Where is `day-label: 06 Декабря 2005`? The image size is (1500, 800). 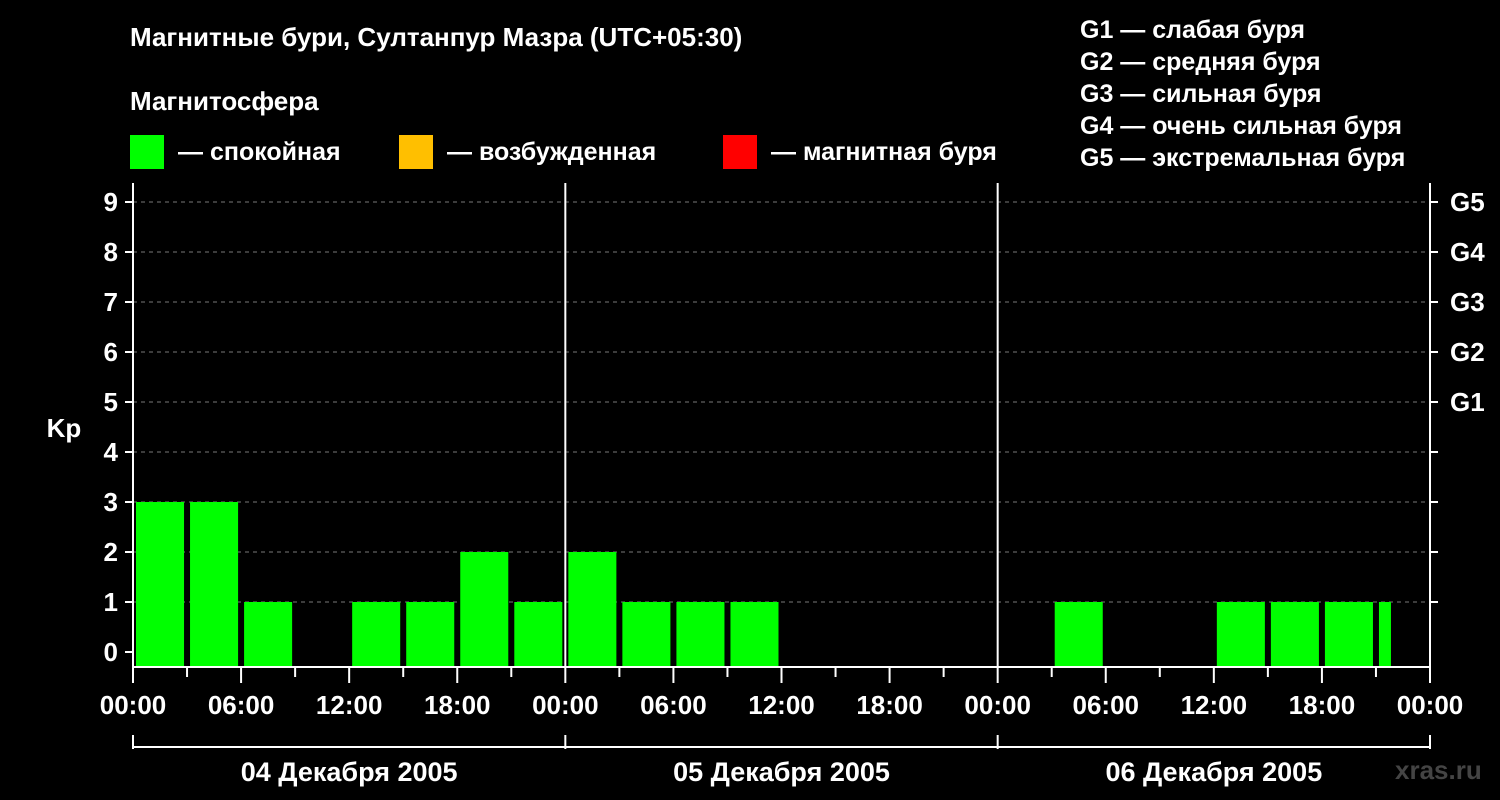
day-label: 06 Декабря 2005 is located at coordinates (1213, 772).